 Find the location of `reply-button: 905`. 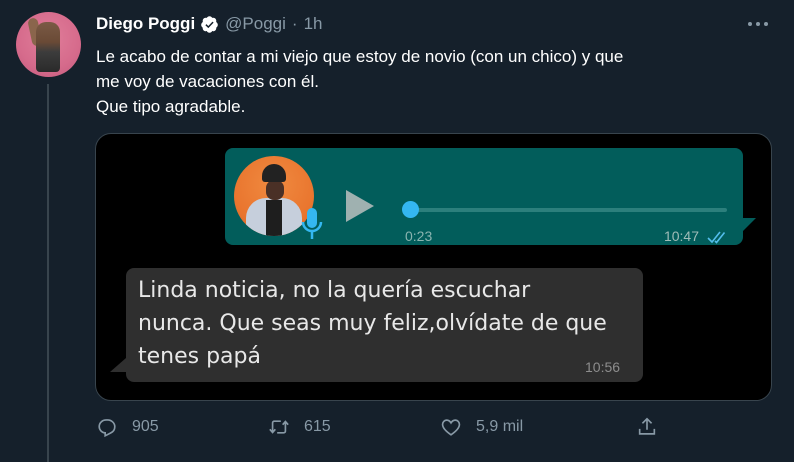

reply-button: 905 is located at coordinates (127, 427).